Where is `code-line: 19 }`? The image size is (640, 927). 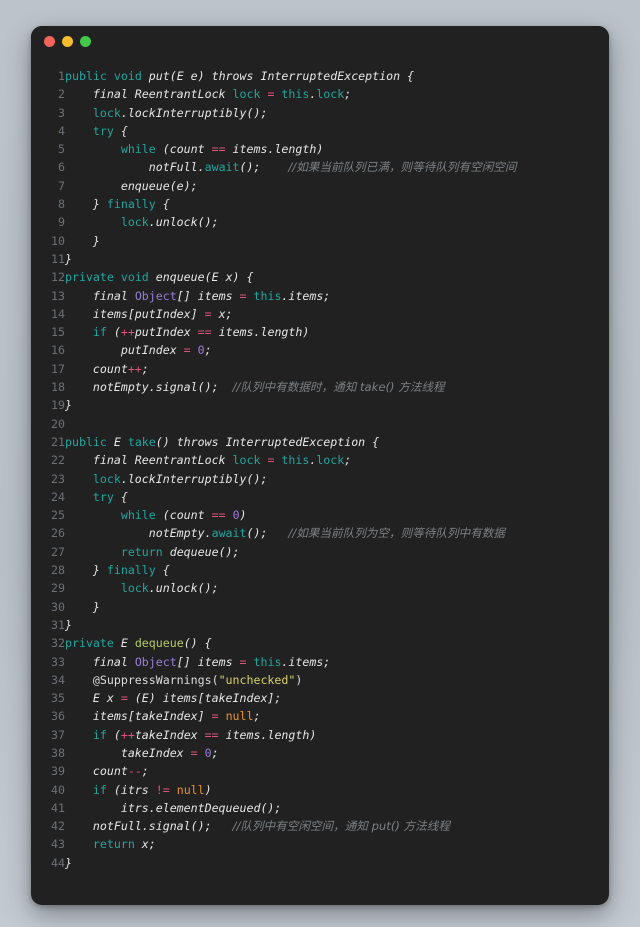
code-line: 19 } is located at coordinates (320, 405).